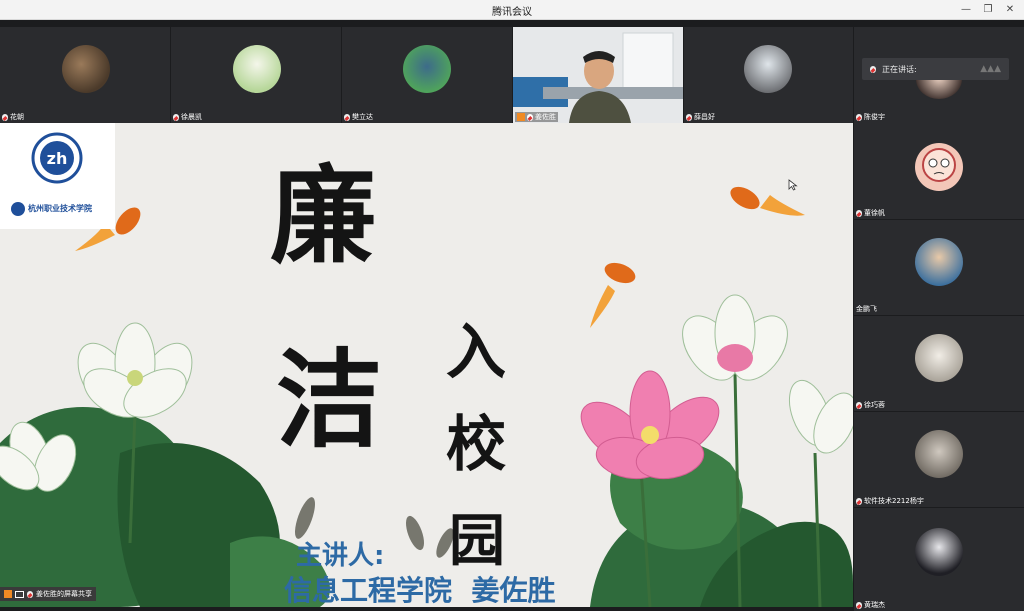 Image resolution: width=1024 pixels, height=611 pixels. What do you see at coordinates (874, 213) in the screenshot?
I see `participant-name: 董徐帆` at bounding box center [874, 213].